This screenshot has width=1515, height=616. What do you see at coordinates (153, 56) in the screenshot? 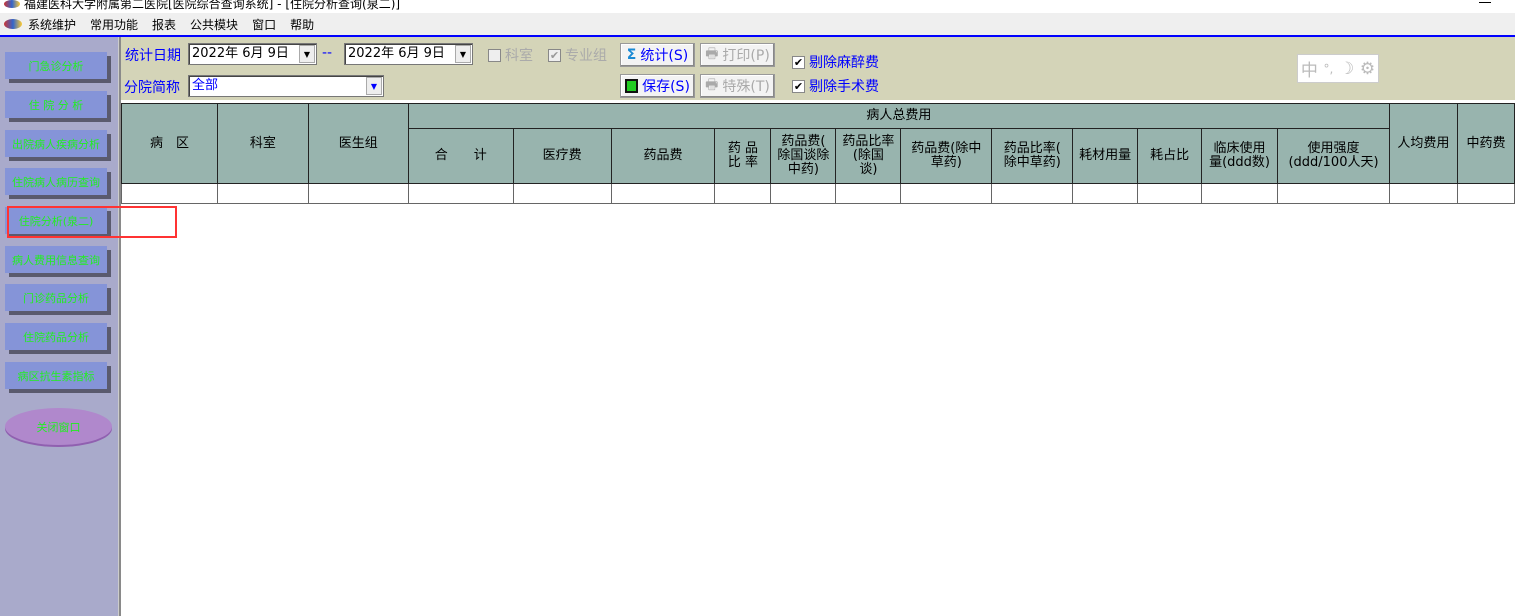
I see `date-label: 统计日期` at bounding box center [153, 56].